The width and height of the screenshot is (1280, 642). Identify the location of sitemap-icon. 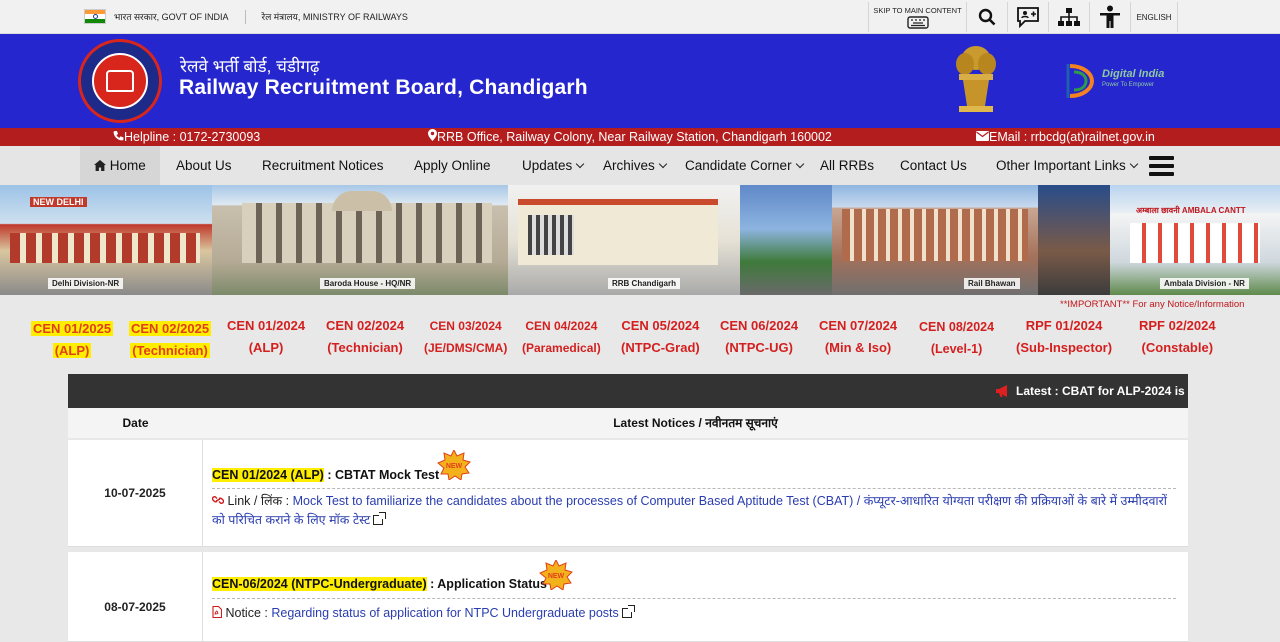
(1069, 17).